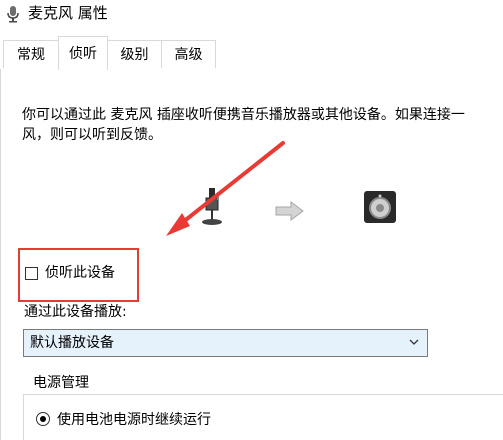  Describe the element at coordinates (43, 419) in the screenshot. I see `continue-on-battery-radio` at that location.